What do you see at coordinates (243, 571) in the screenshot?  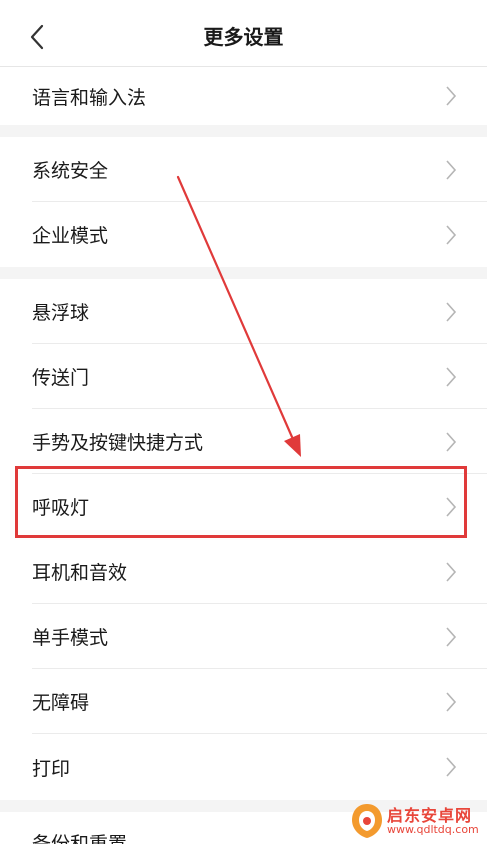 I see `menu-item-headphones-sound: 耳机和音效` at bounding box center [243, 571].